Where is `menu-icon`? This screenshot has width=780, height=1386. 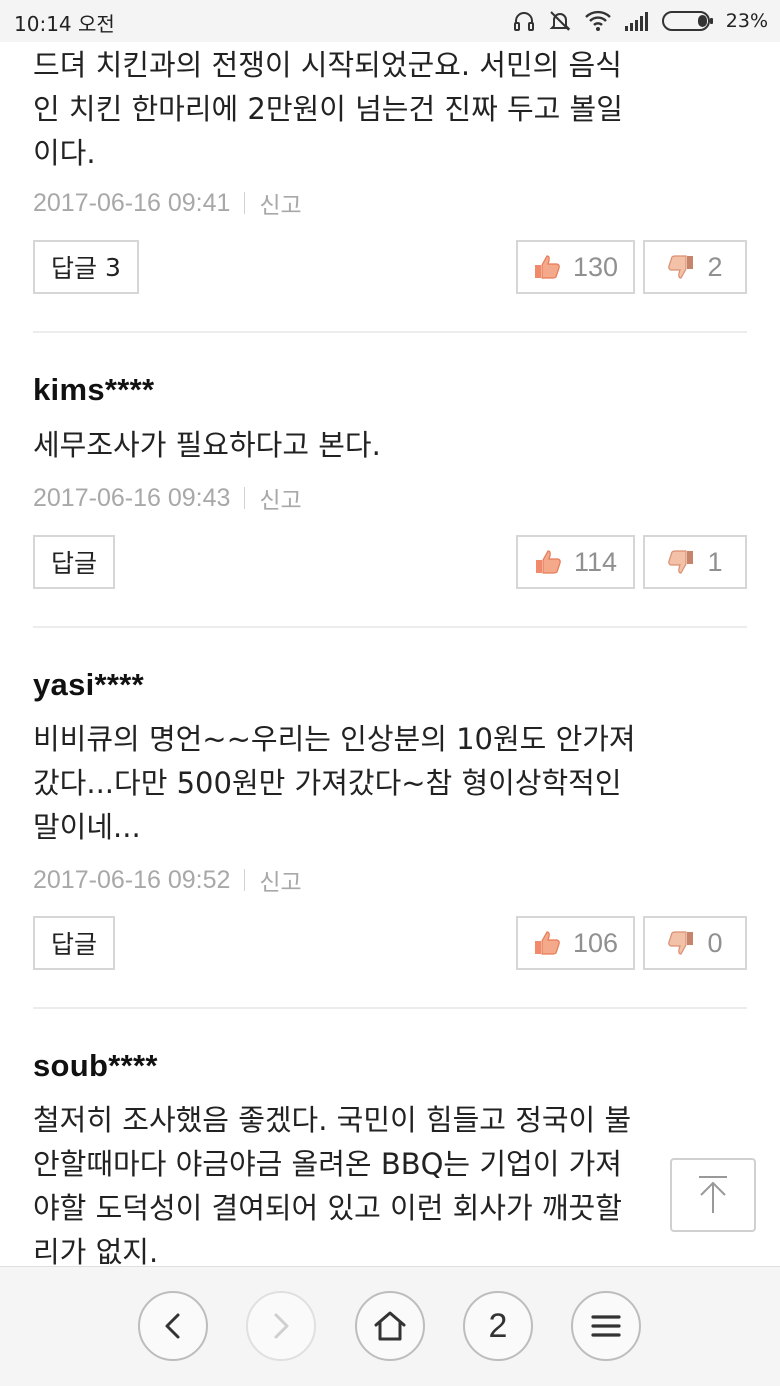 menu-icon is located at coordinates (606, 1326).